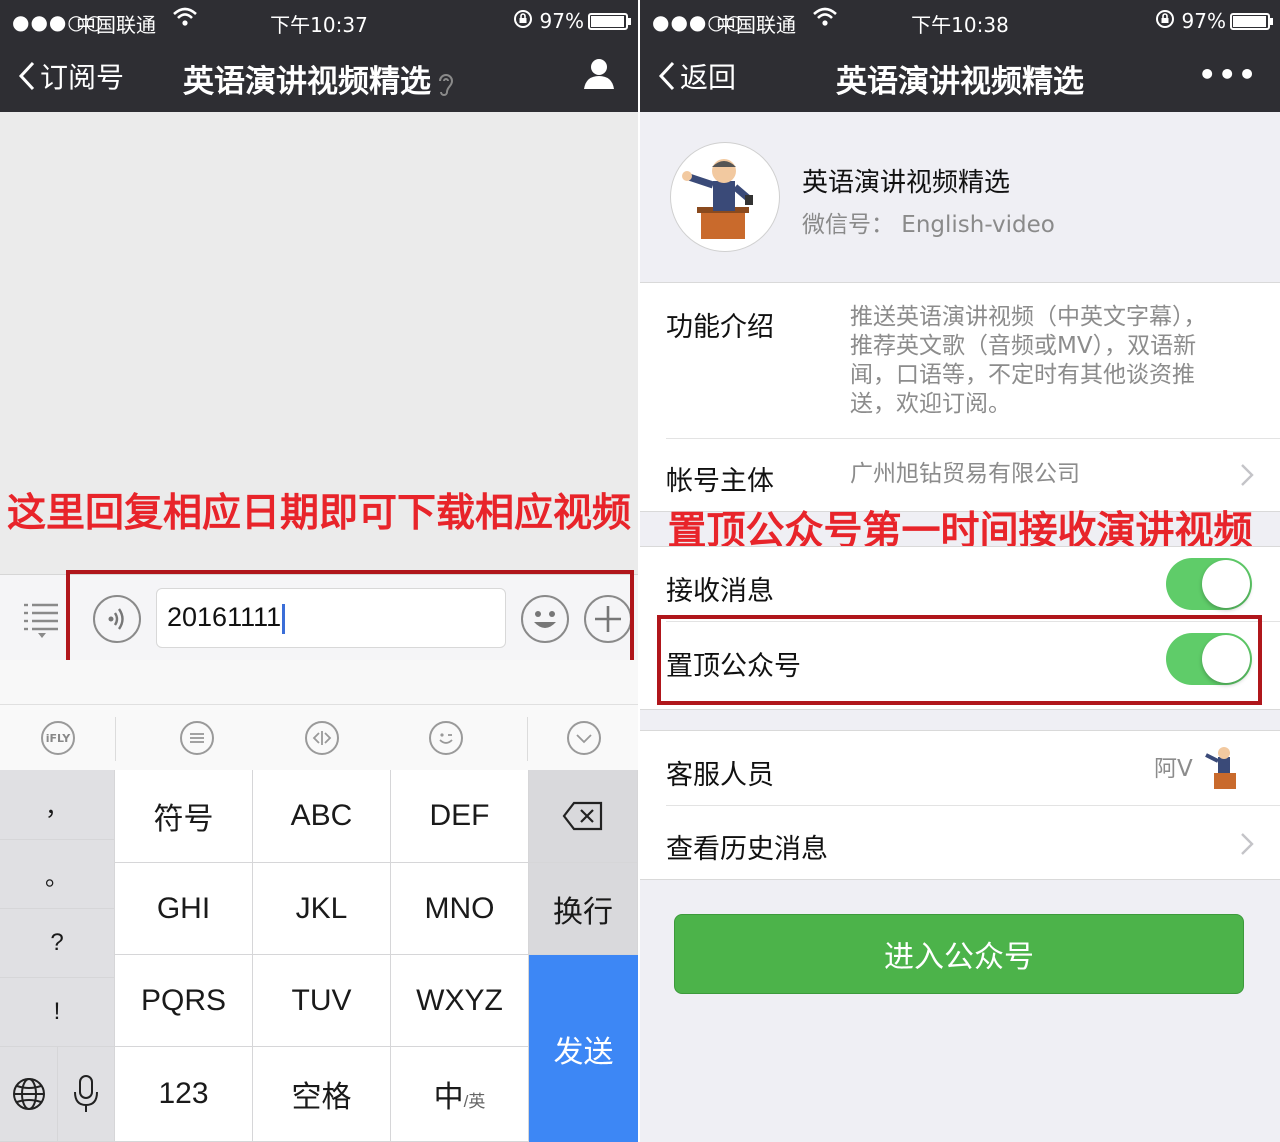  What do you see at coordinates (720, 591) in the screenshot?
I see `receive-messages-label: 接收消息` at bounding box center [720, 591].